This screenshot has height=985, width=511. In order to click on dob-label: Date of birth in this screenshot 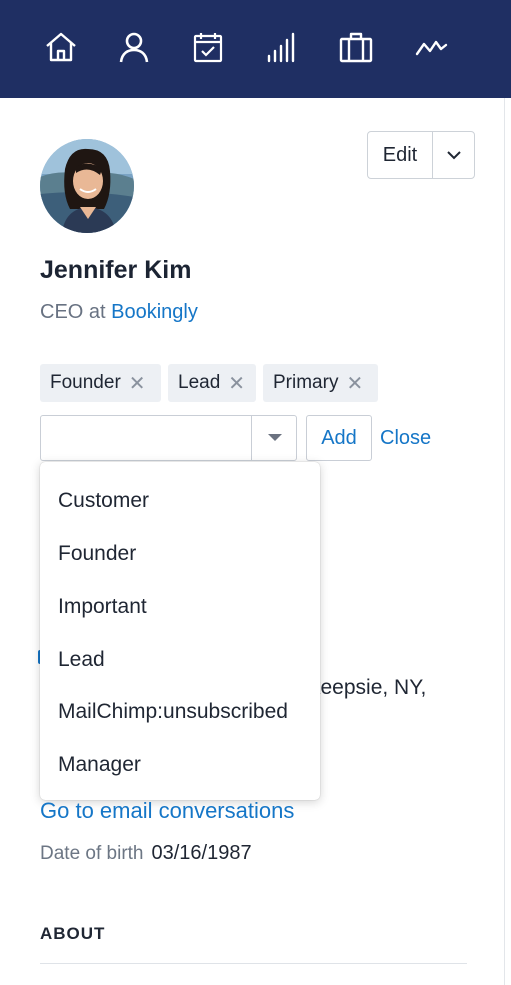, I will do `click(92, 853)`.